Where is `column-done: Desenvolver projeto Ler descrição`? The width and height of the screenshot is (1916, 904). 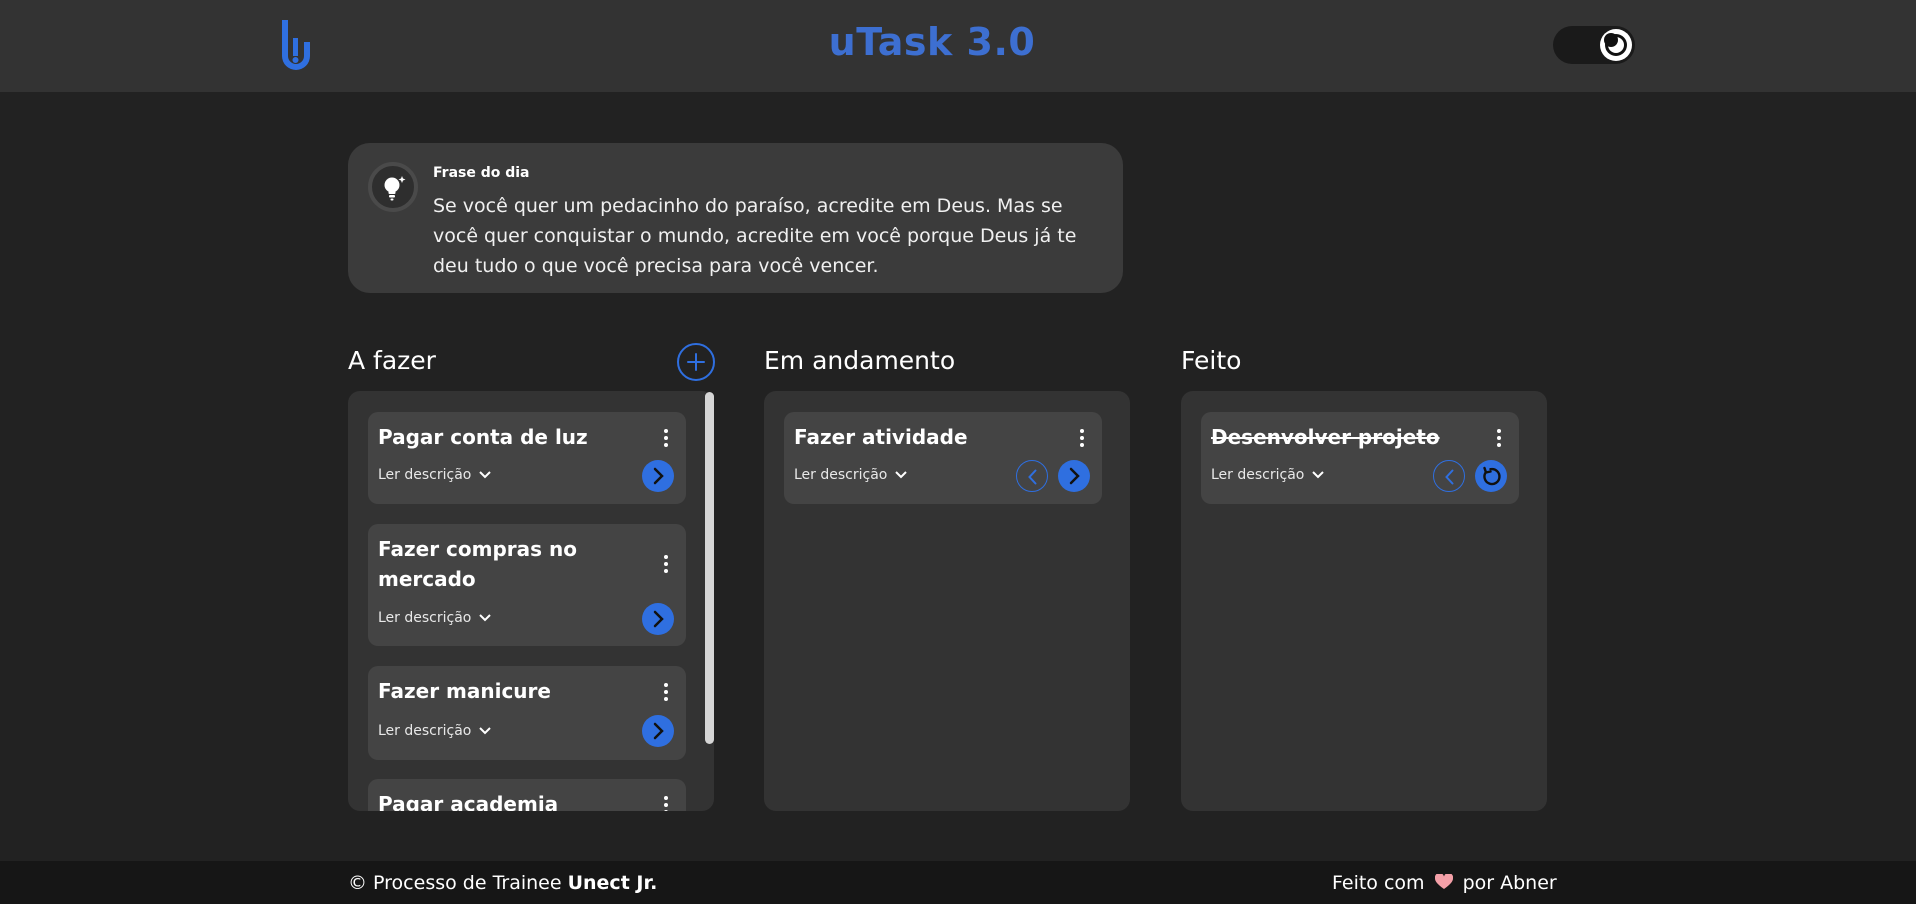 column-done: Desenvolver projeto Ler descrição is located at coordinates (1364, 601).